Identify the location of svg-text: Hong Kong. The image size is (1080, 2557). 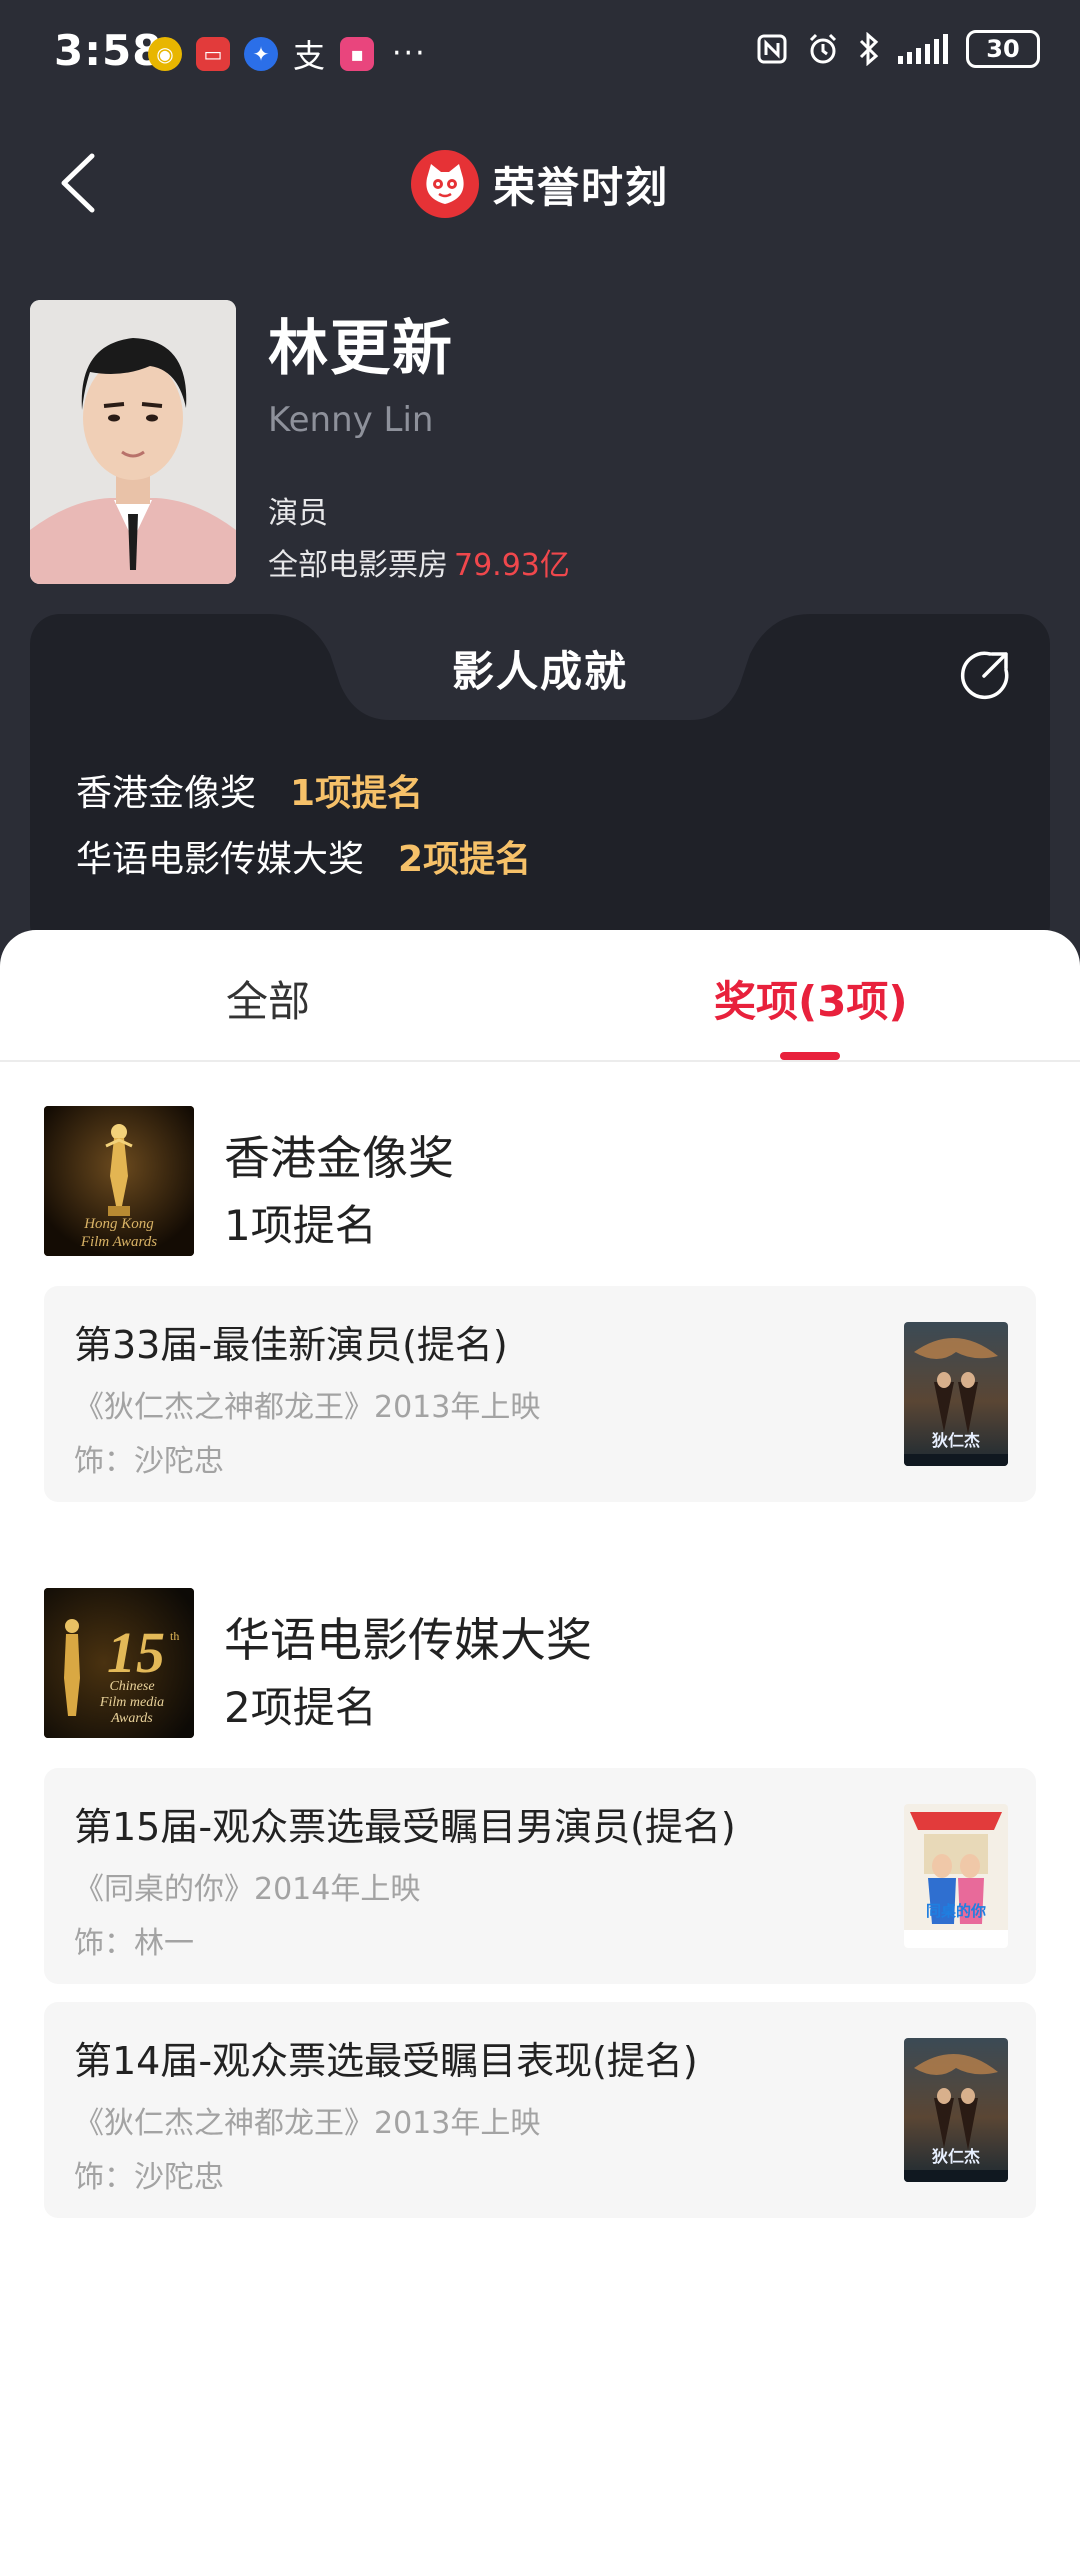
(118, 1224).